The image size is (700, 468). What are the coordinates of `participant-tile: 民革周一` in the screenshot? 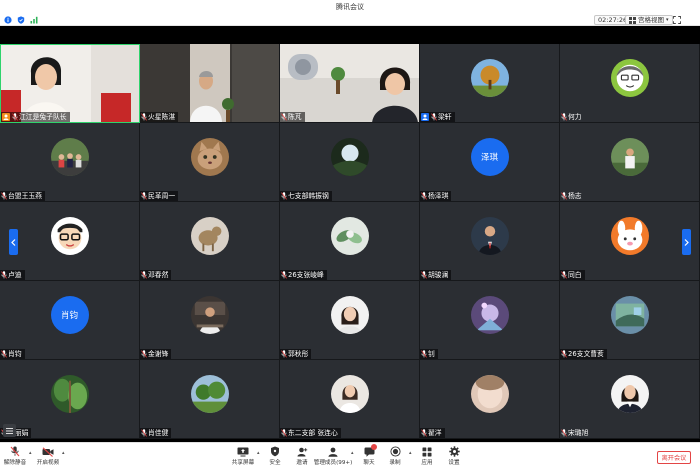 It's located at (210, 162).